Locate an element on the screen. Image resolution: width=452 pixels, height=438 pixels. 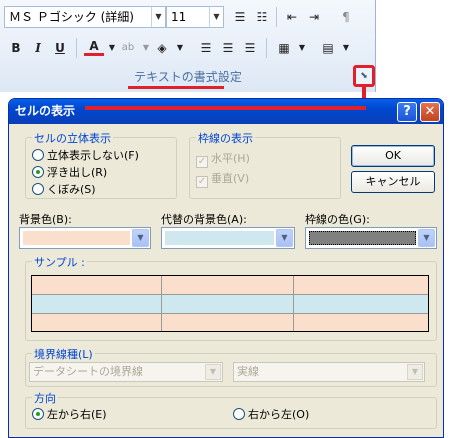
cell-effect-legend: セルの立体表示 is located at coordinates (72, 138).